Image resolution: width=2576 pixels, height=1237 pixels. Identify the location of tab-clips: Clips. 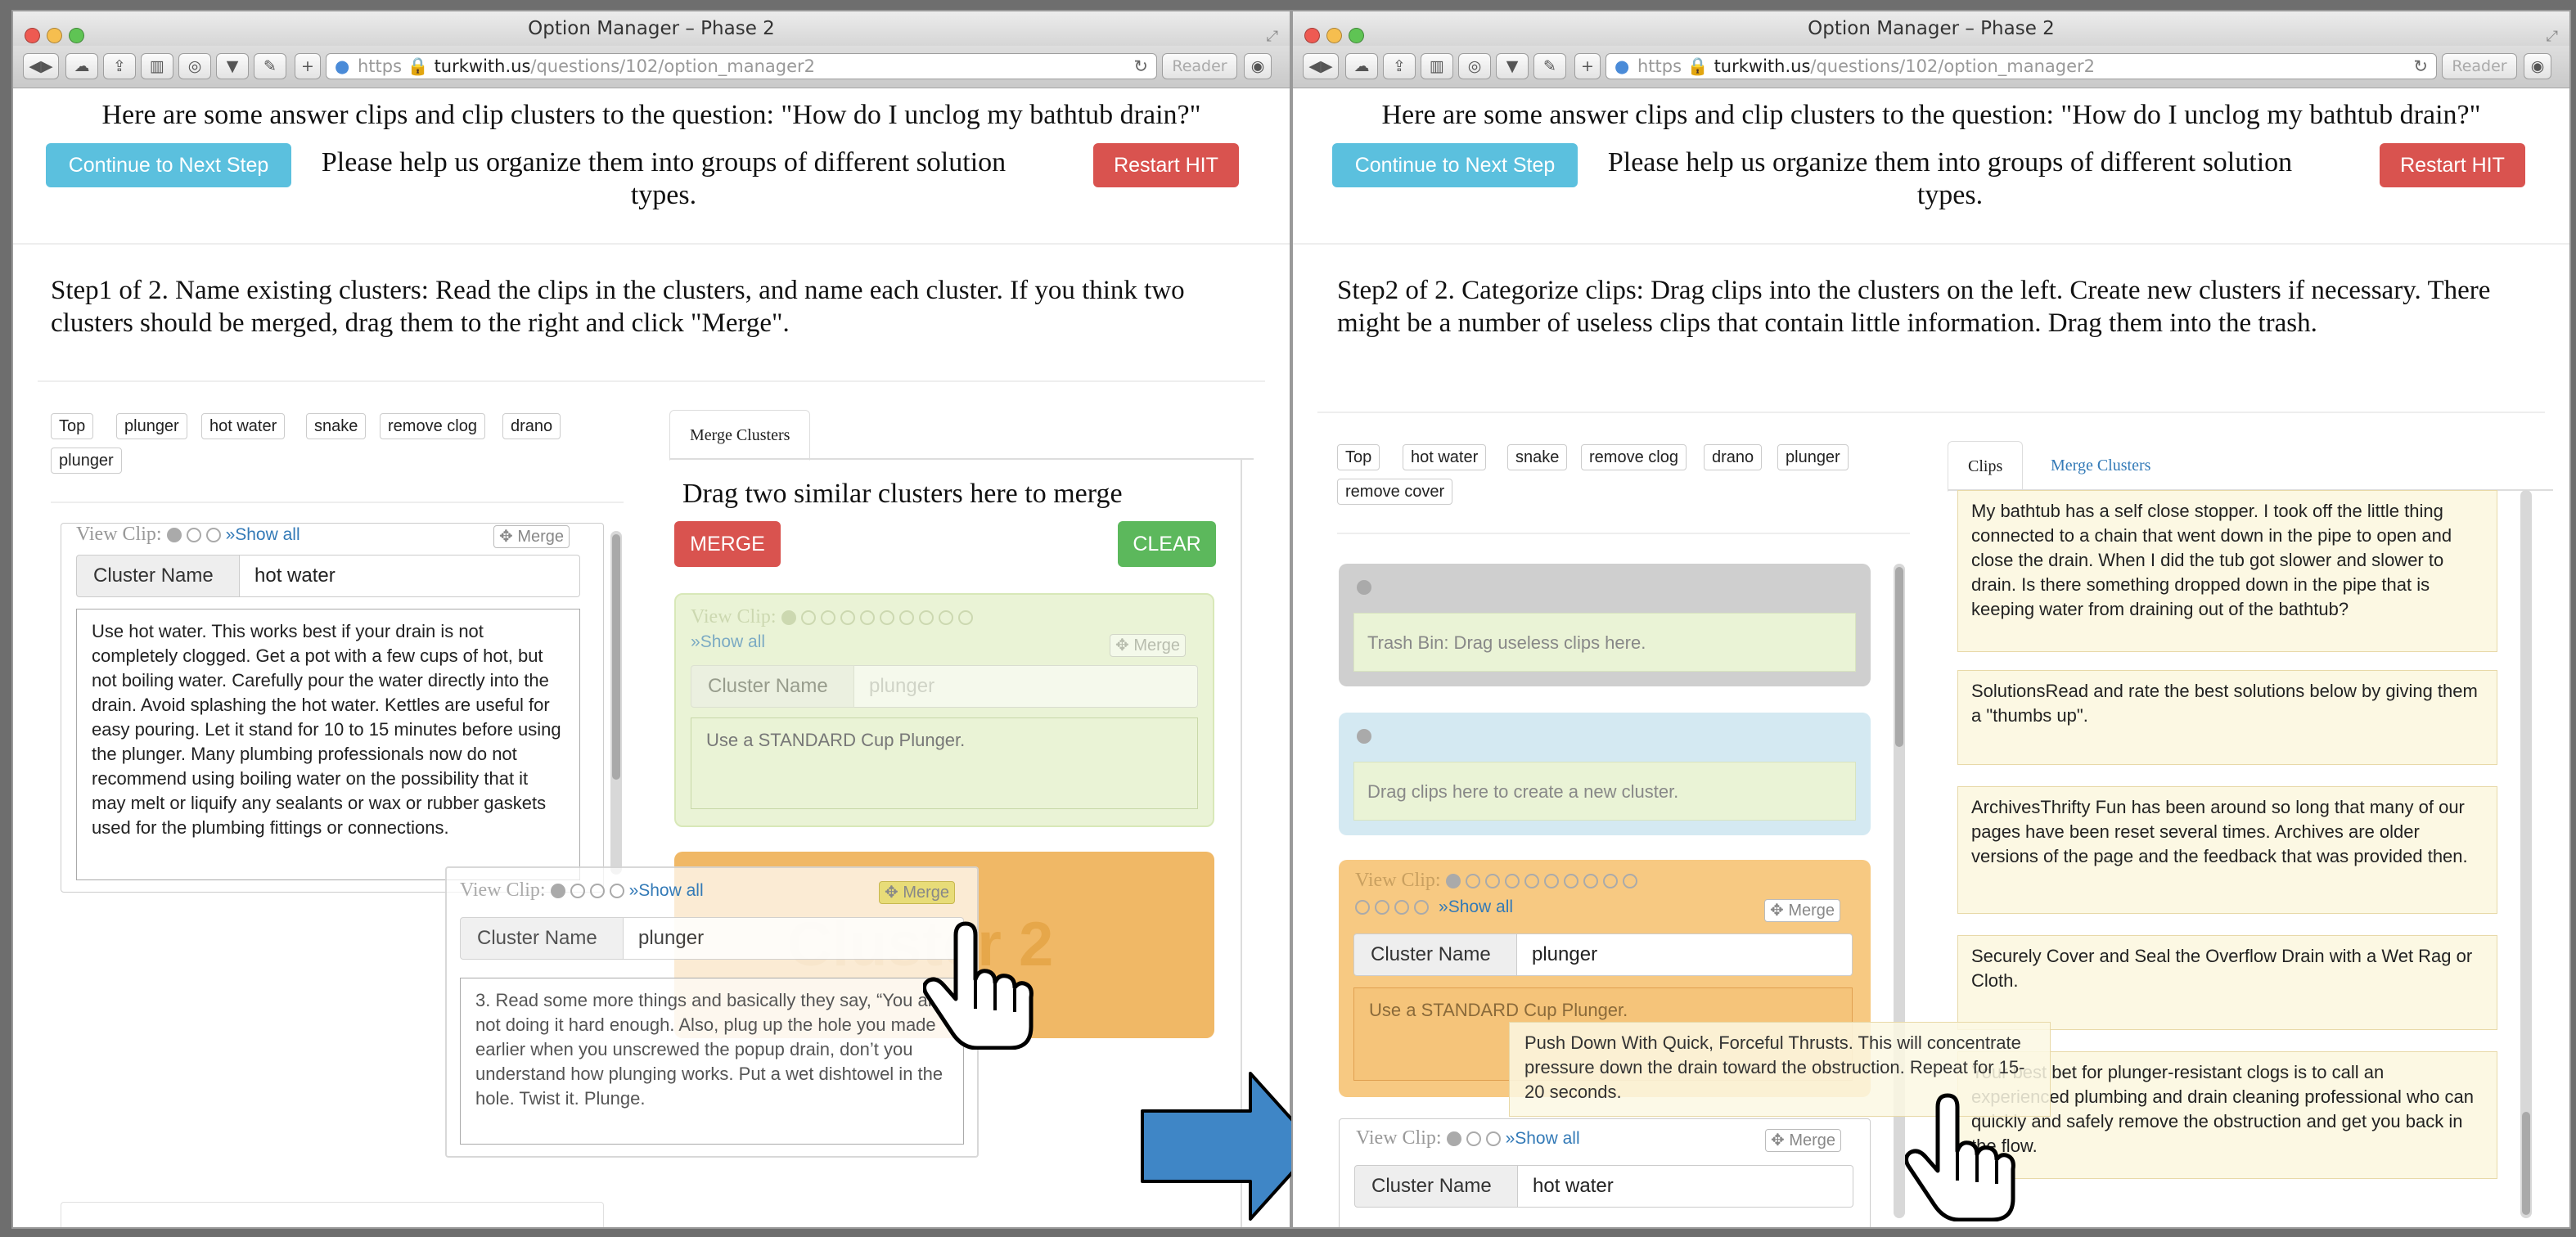
(1986, 466).